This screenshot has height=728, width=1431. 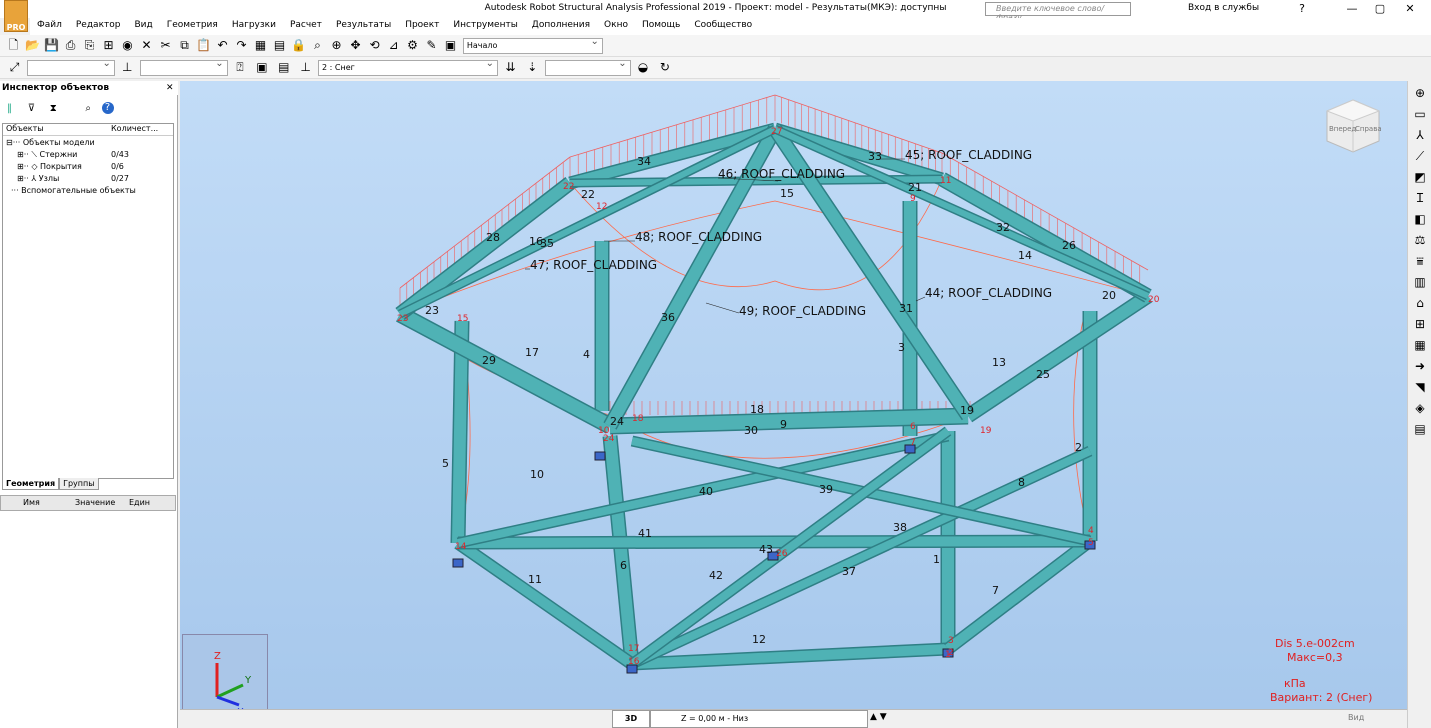 I want to click on cladding-label: 48; ROOF_CLADDING, so click(x=698, y=237).